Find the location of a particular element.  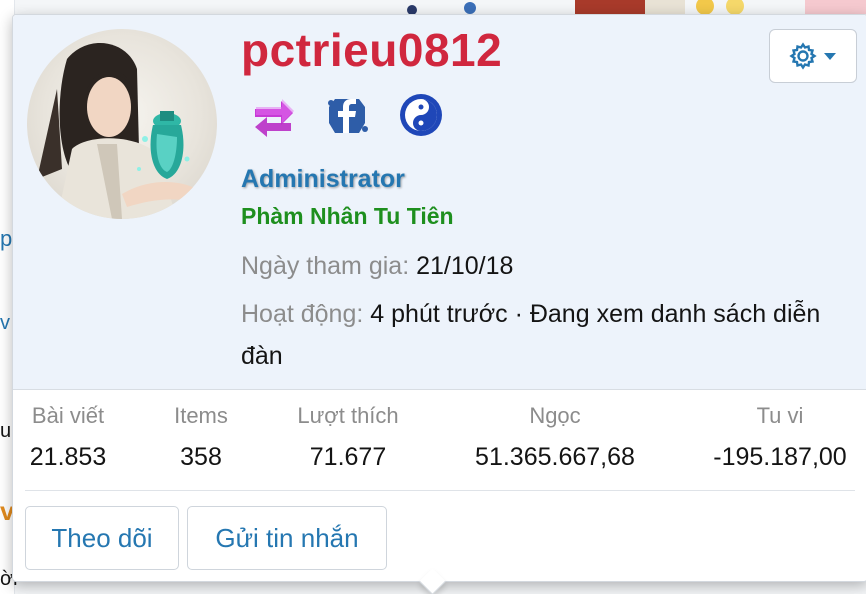

send-message-button: Gửi tin nhắn is located at coordinates (287, 538).